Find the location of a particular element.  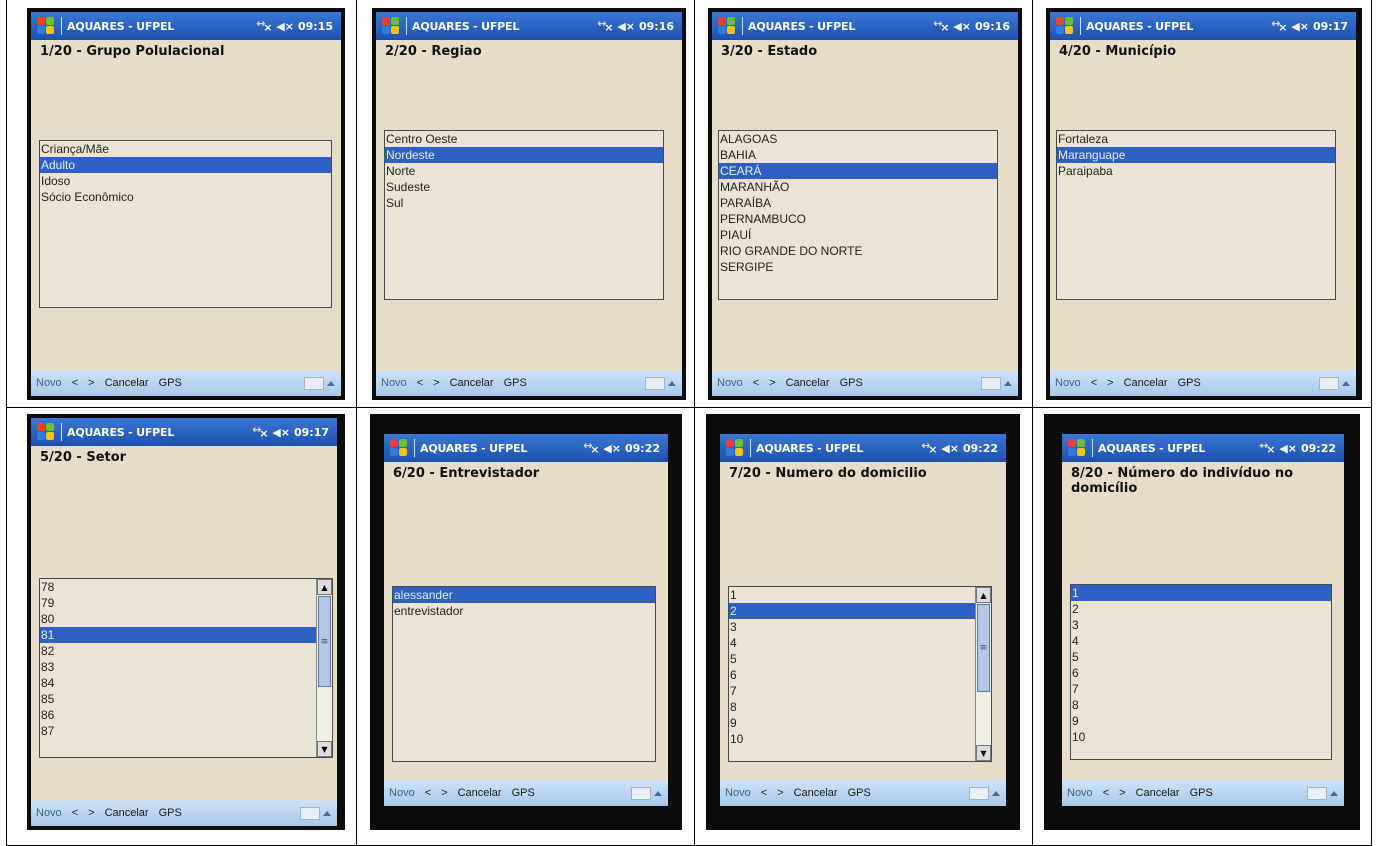

options-listbox: 1 2 3 4 5 6 7 8 9 10 ▲ ≡ ▼ is located at coordinates (860, 674).